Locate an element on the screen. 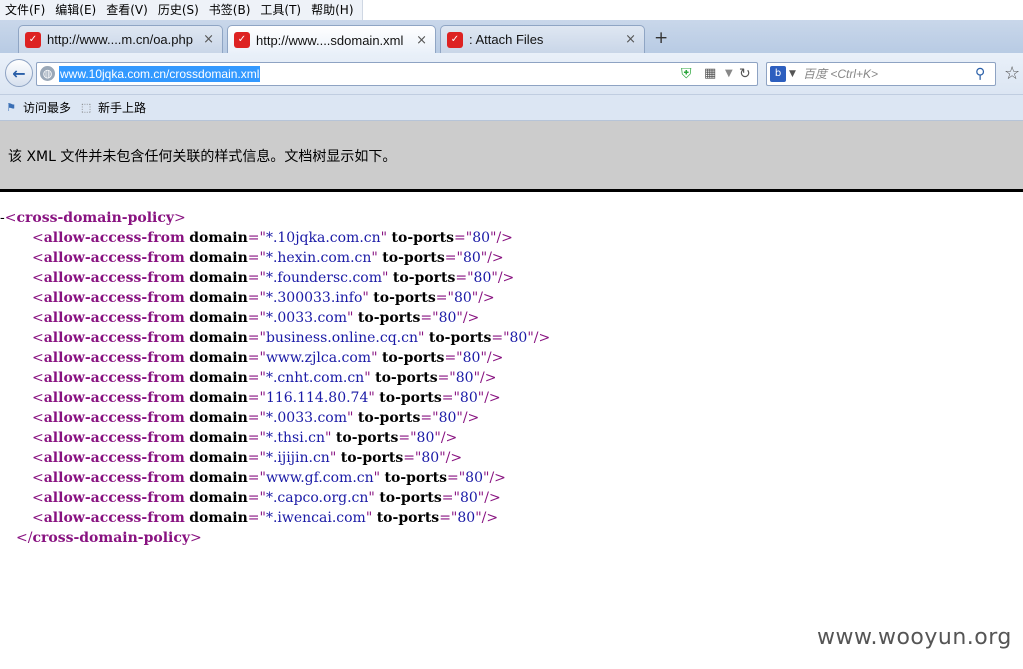  back-arrow-icon: ← is located at coordinates (19, 73).